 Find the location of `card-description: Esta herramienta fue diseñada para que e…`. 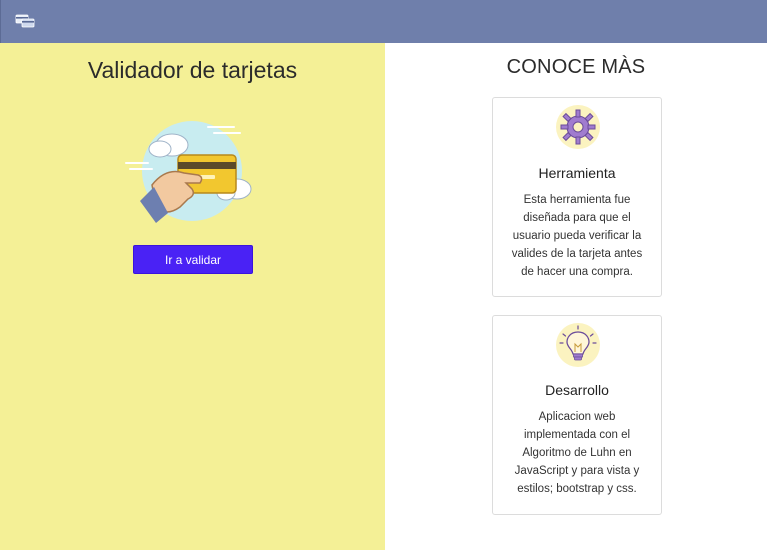

card-description: Esta herramienta fue diseñada para que e… is located at coordinates (577, 236).